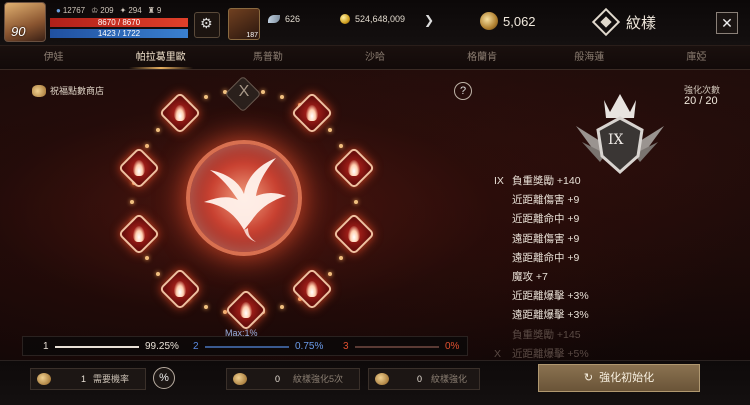 Image resolution: width=750 pixels, height=405 pixels. Describe the element at coordinates (463, 91) in the screenshot. I see `help-icon: ?` at that location.